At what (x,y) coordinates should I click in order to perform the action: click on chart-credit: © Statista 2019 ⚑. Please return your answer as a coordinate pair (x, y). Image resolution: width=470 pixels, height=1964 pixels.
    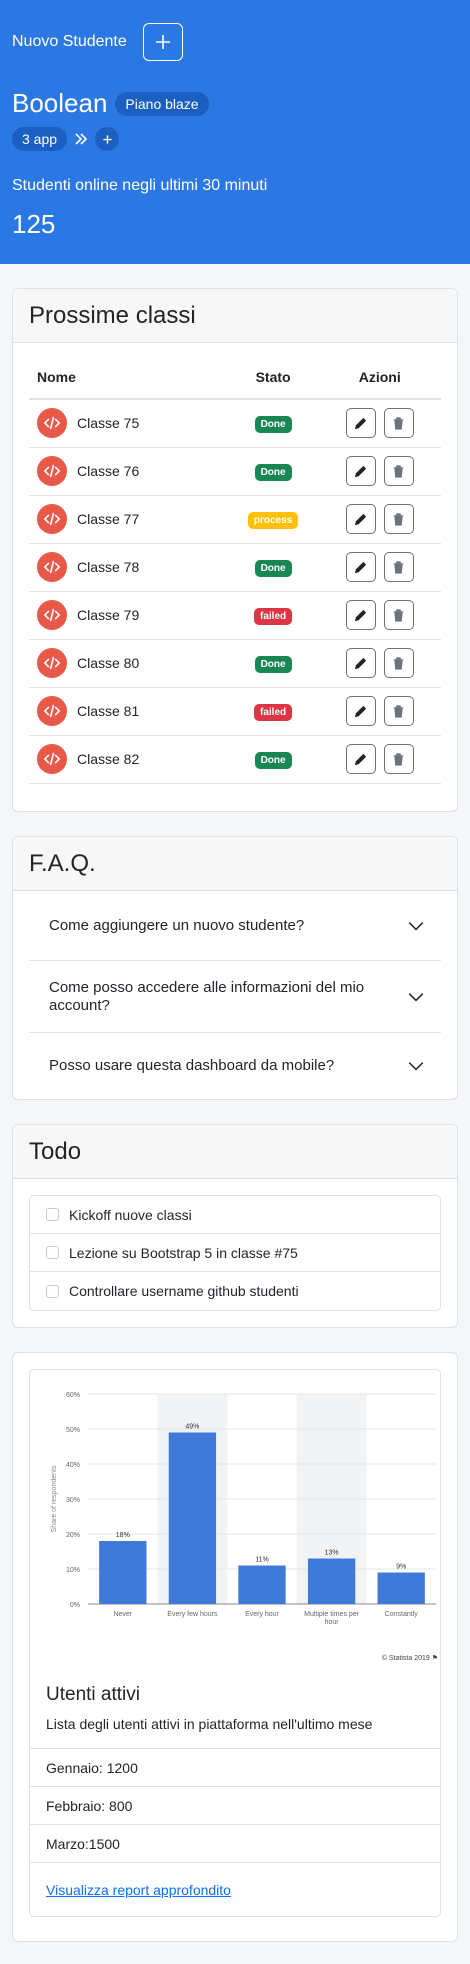
    Looking at the image, I should click on (410, 1658).